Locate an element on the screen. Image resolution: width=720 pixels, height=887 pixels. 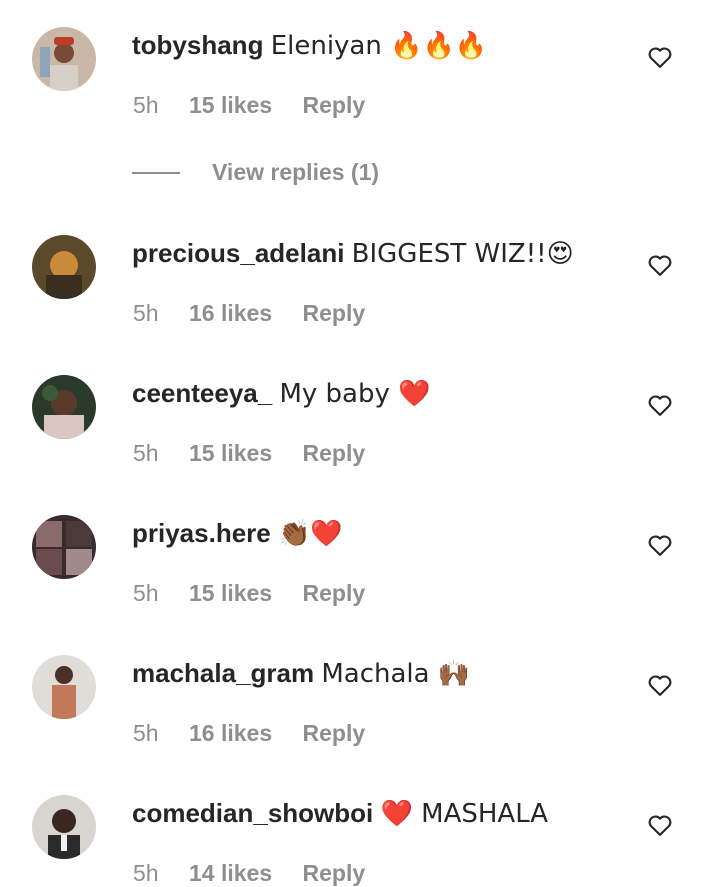
comment-text: Eleniyan 🔥🔥🔥 is located at coordinates (379, 46).